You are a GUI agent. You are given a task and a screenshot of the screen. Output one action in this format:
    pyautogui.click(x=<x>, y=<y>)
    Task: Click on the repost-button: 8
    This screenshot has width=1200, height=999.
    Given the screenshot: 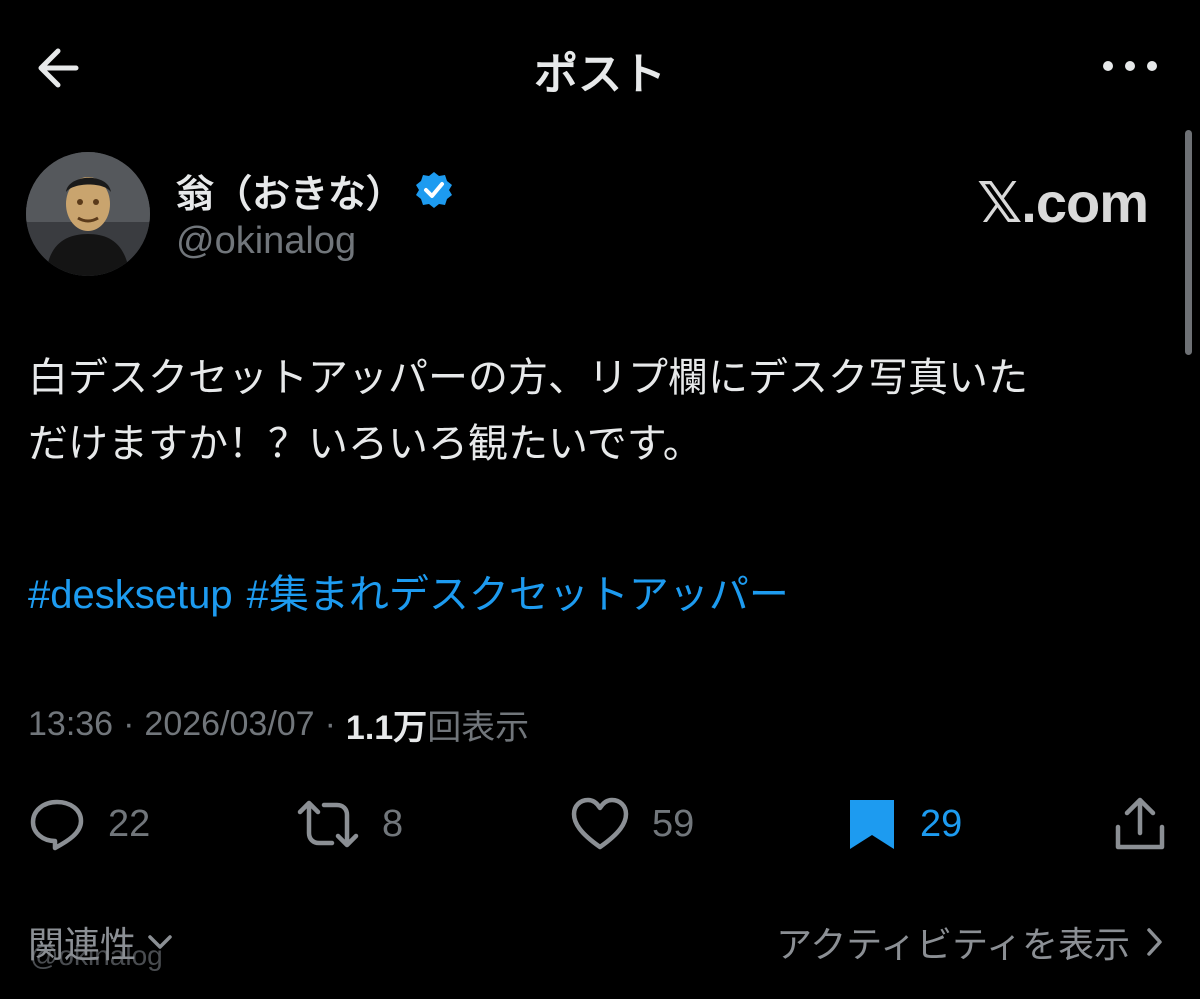 What is the action you would take?
    pyautogui.click(x=349, y=824)
    